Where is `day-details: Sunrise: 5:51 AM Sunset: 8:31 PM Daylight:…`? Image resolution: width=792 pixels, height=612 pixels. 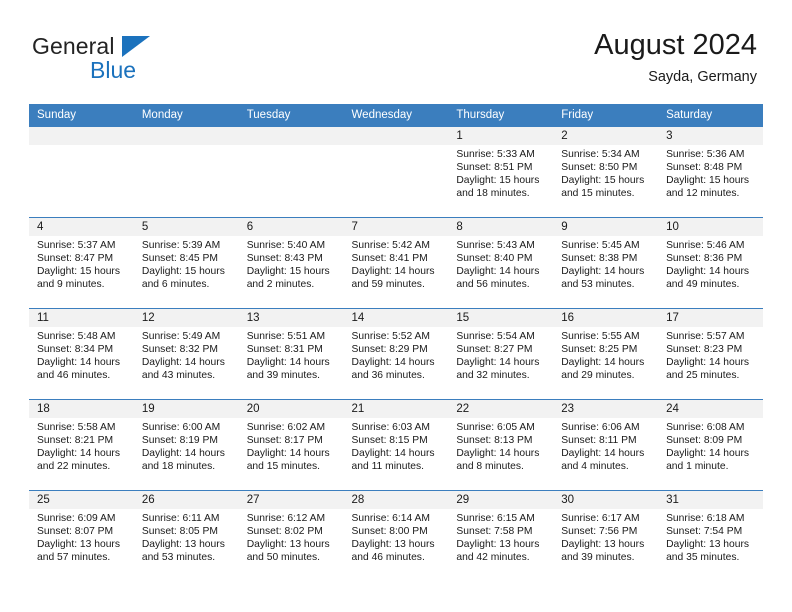
day-details: Sunrise: 5:51 AM Sunset: 8:31 PM Daylight:… is located at coordinates (291, 354).